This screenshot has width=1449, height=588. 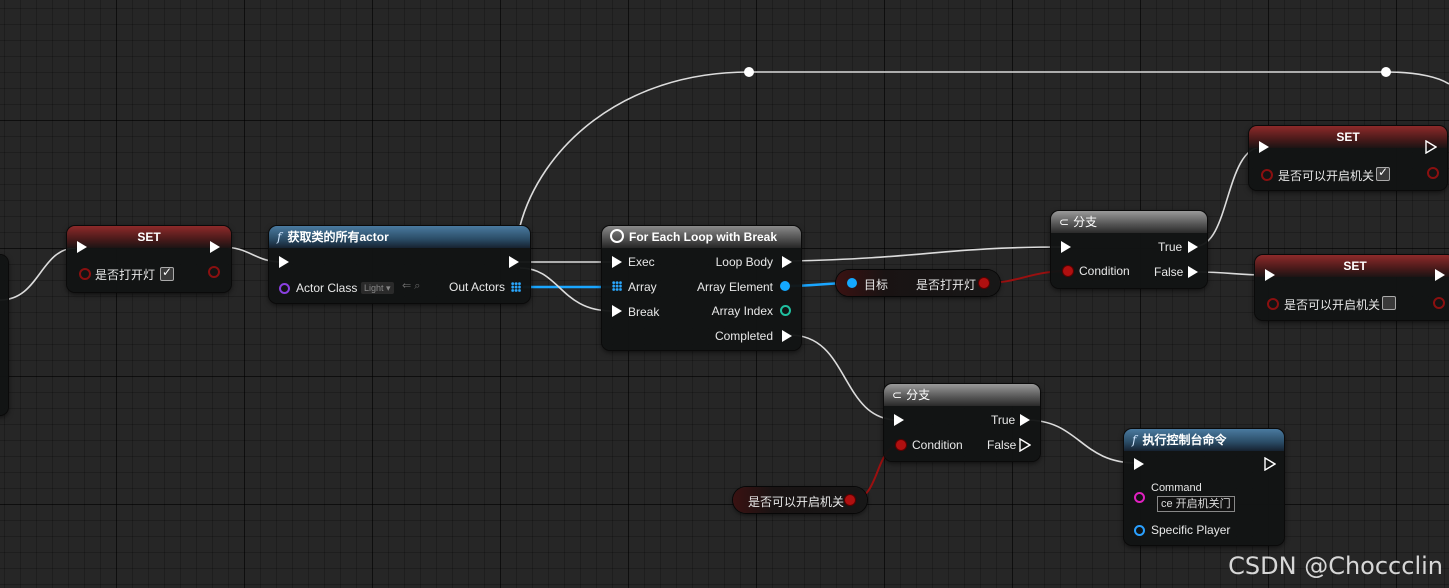 I want to click on node-title: 执行控制台命令, so click(x=1184, y=440).